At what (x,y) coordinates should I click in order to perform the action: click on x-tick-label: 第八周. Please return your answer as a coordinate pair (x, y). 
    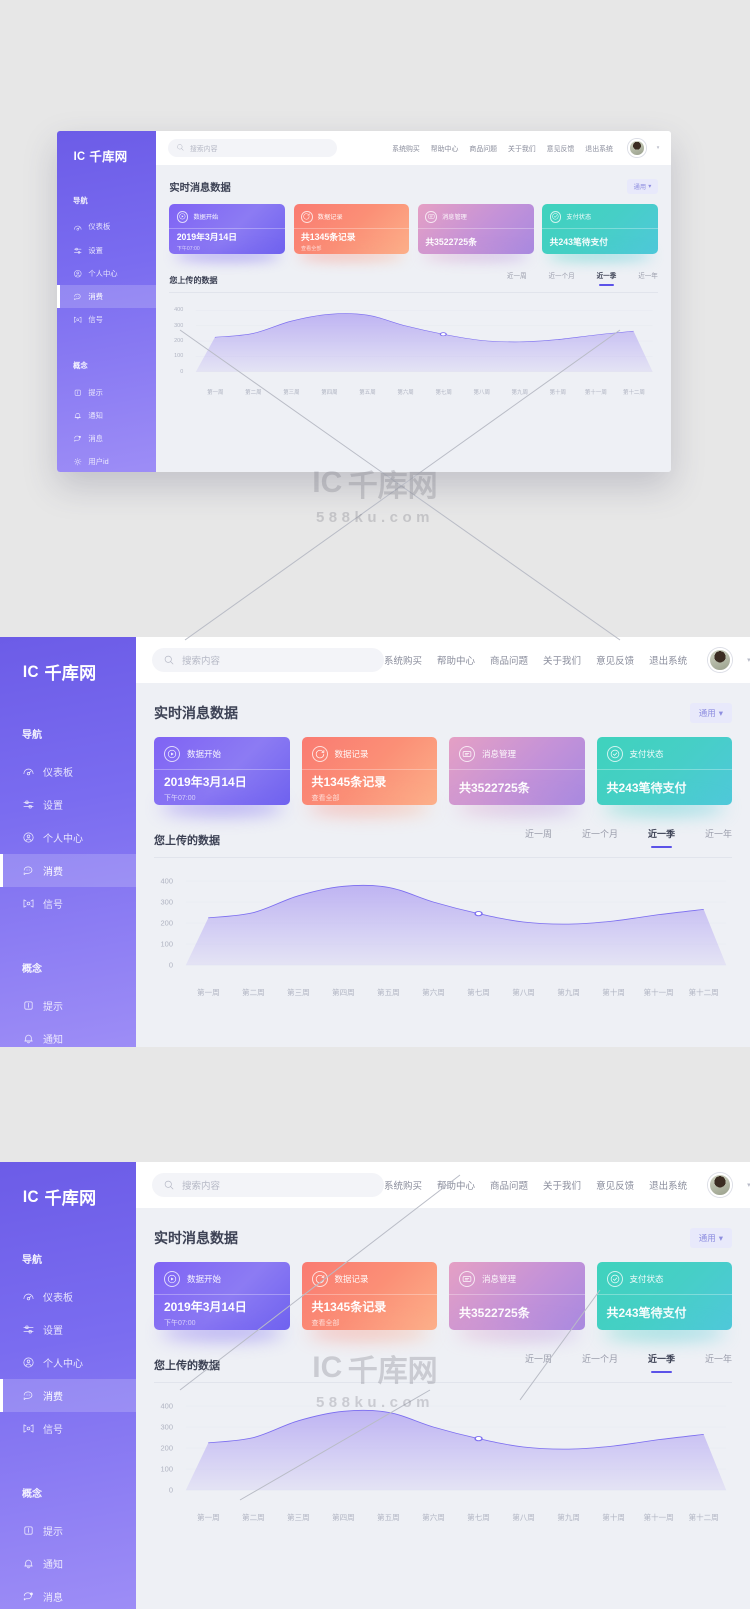
    Looking at the image, I should click on (523, 992).